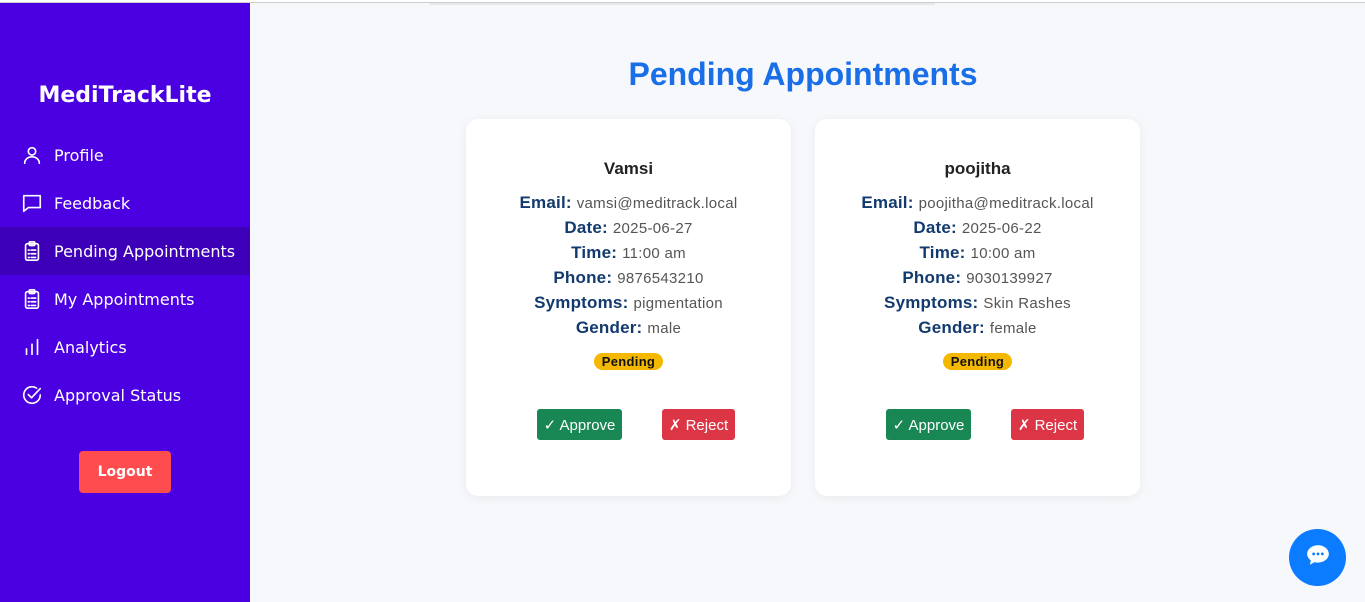 This screenshot has height=602, width=1365. Describe the element at coordinates (145, 251) in the screenshot. I see `sidebar-item-label: Pending Appointments` at that location.